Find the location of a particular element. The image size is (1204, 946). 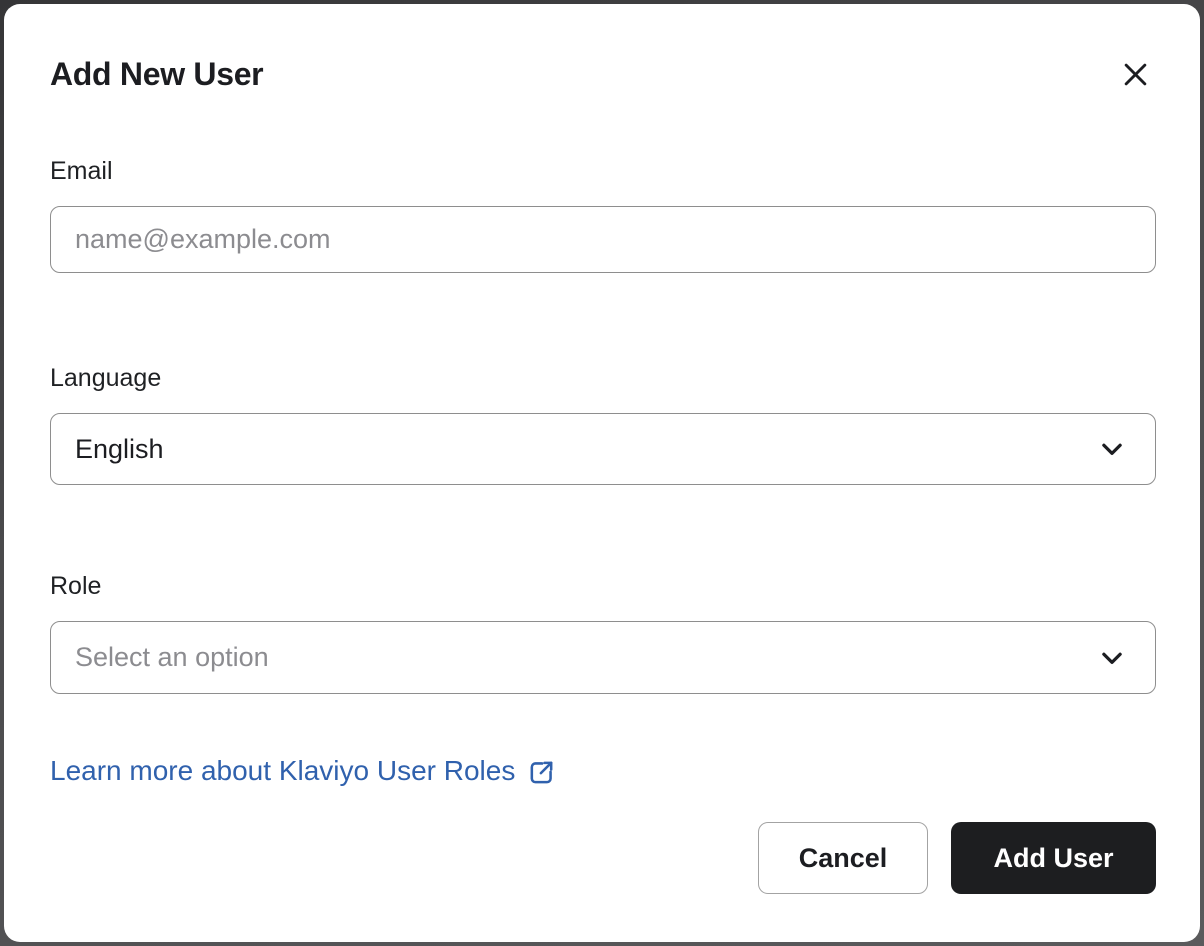

role-label: Role is located at coordinates (76, 586).